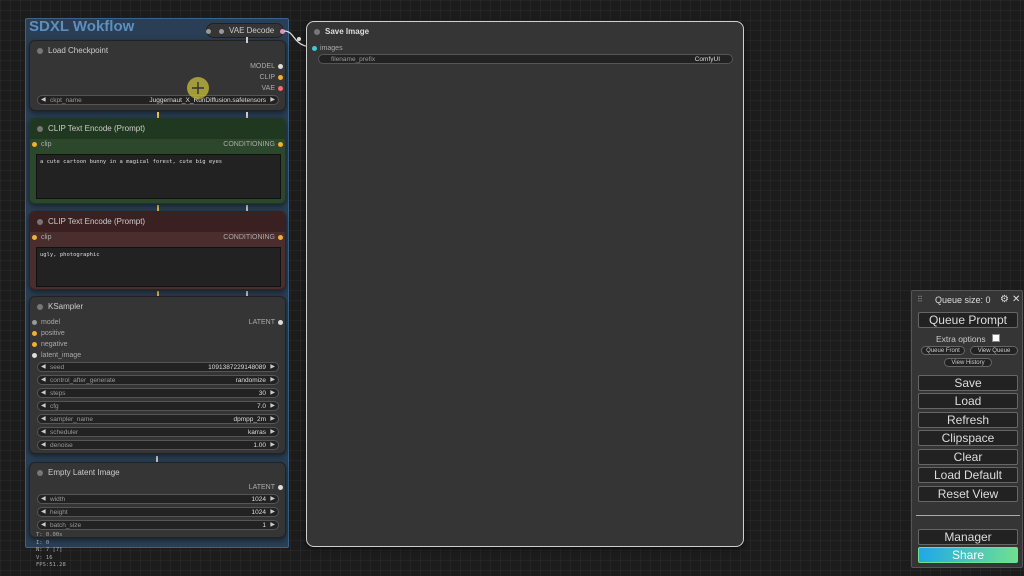 The height and width of the screenshot is (576, 1024). I want to click on denoise-widget: ◀ denoise 1.00 ▶, so click(158, 445).